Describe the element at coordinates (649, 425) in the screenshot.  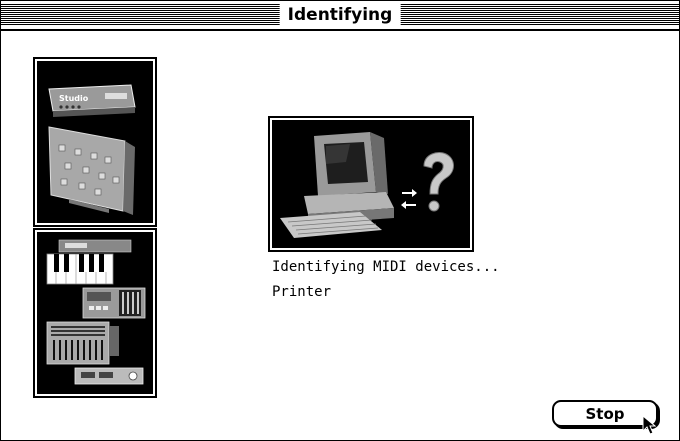
I see `mouse-pointer-icon` at that location.